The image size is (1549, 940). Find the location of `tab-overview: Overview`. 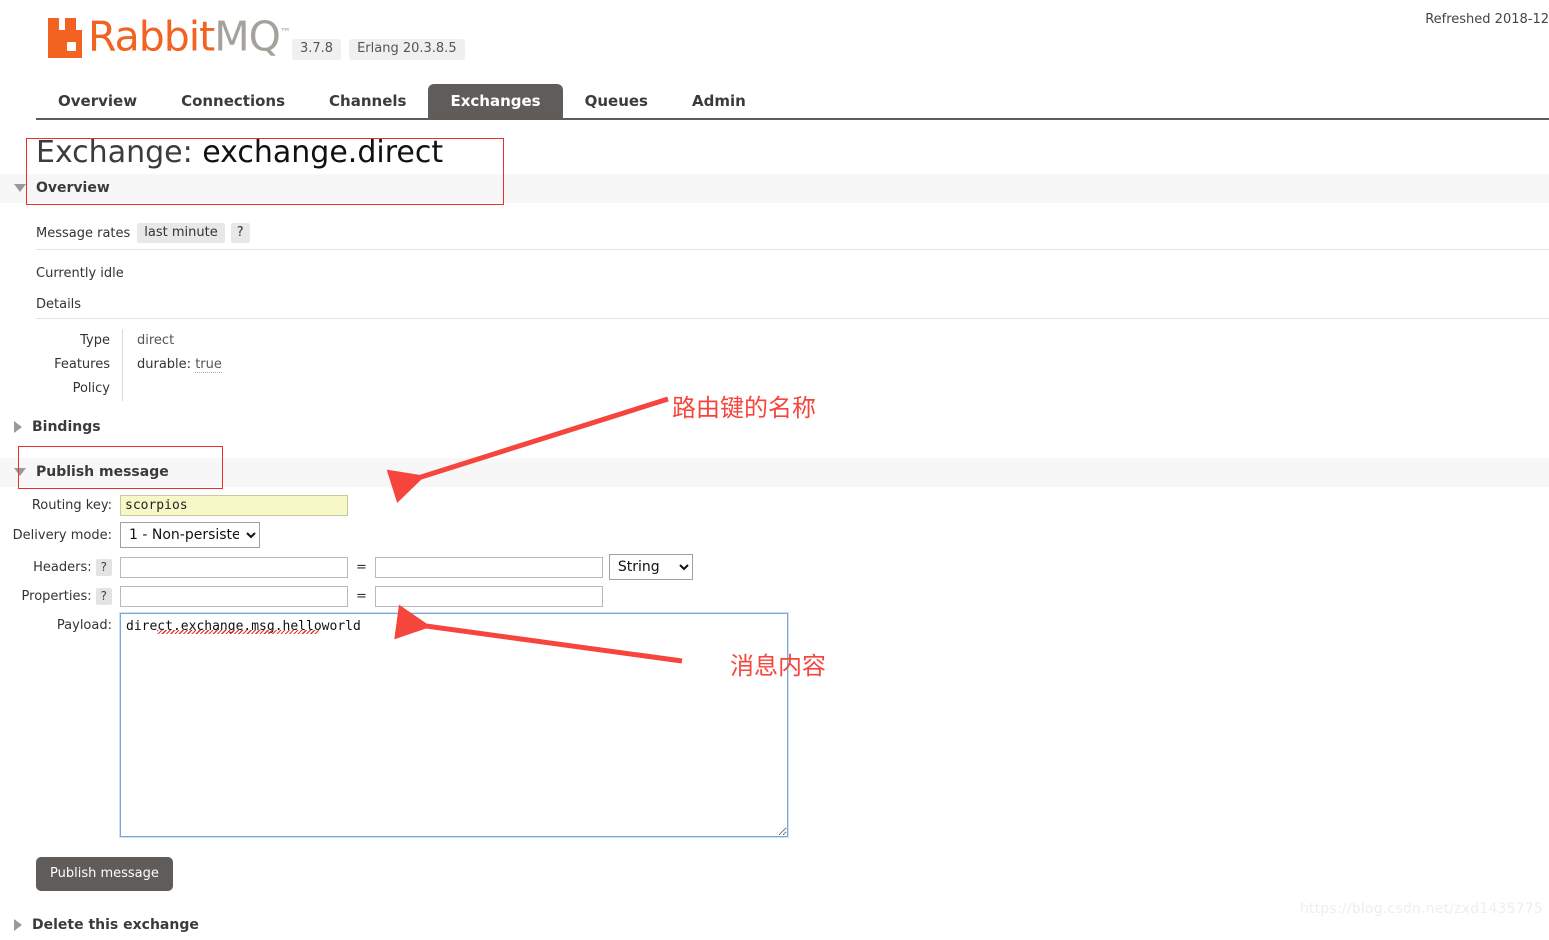

tab-overview: Overview is located at coordinates (97, 101).